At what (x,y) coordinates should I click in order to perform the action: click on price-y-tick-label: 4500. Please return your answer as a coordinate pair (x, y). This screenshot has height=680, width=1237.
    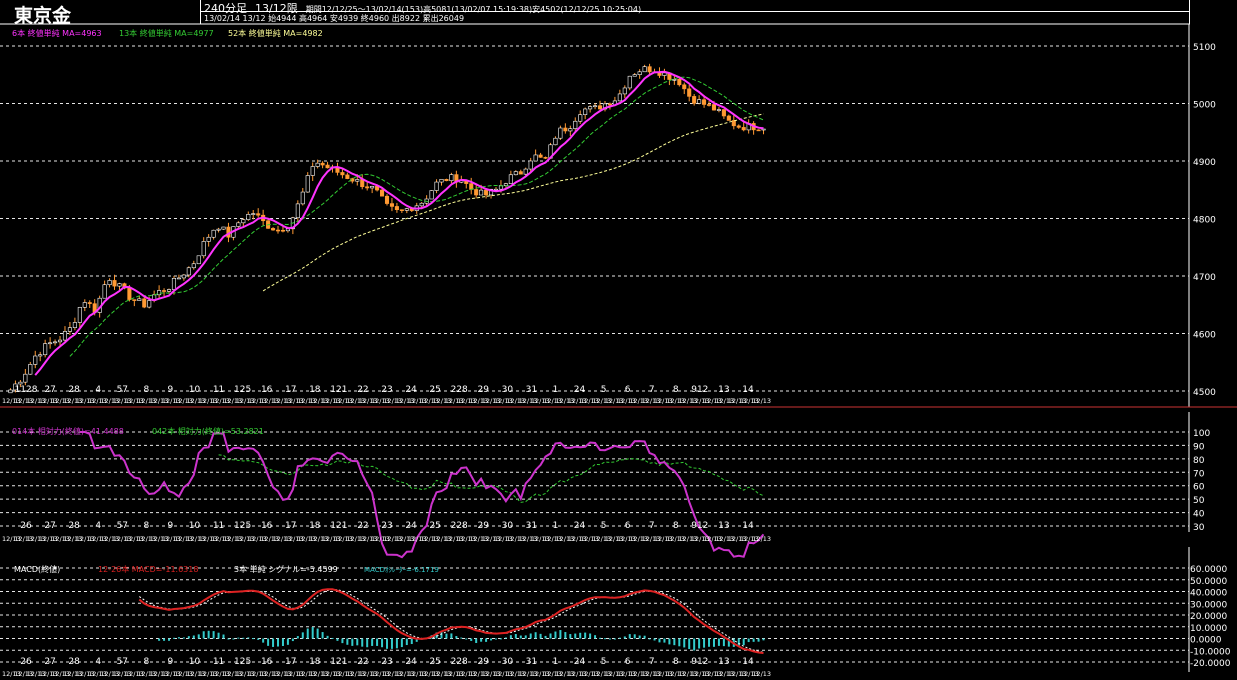
    Looking at the image, I should click on (1204, 393).